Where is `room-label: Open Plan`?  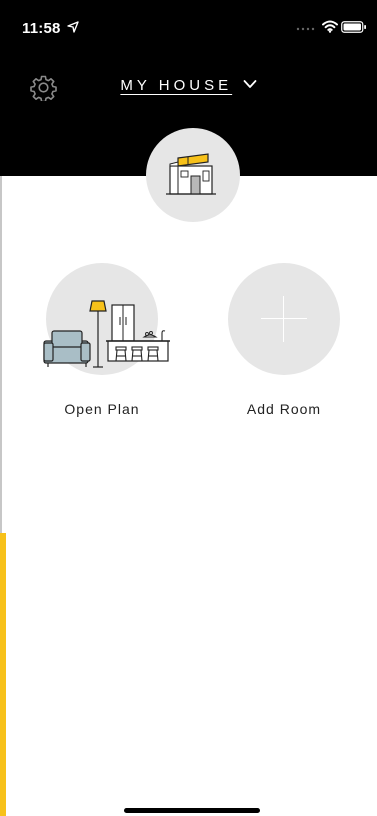 room-label: Open Plan is located at coordinates (102, 409).